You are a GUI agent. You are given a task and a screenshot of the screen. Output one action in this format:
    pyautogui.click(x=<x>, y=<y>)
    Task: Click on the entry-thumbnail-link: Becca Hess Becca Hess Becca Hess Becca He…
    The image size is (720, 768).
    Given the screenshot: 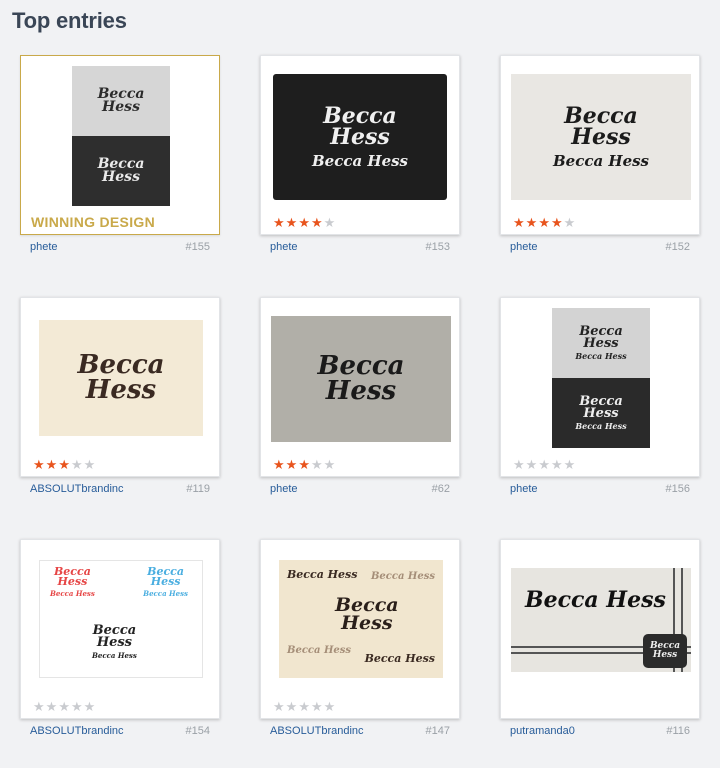 What is the action you would take?
    pyautogui.click(x=360, y=629)
    